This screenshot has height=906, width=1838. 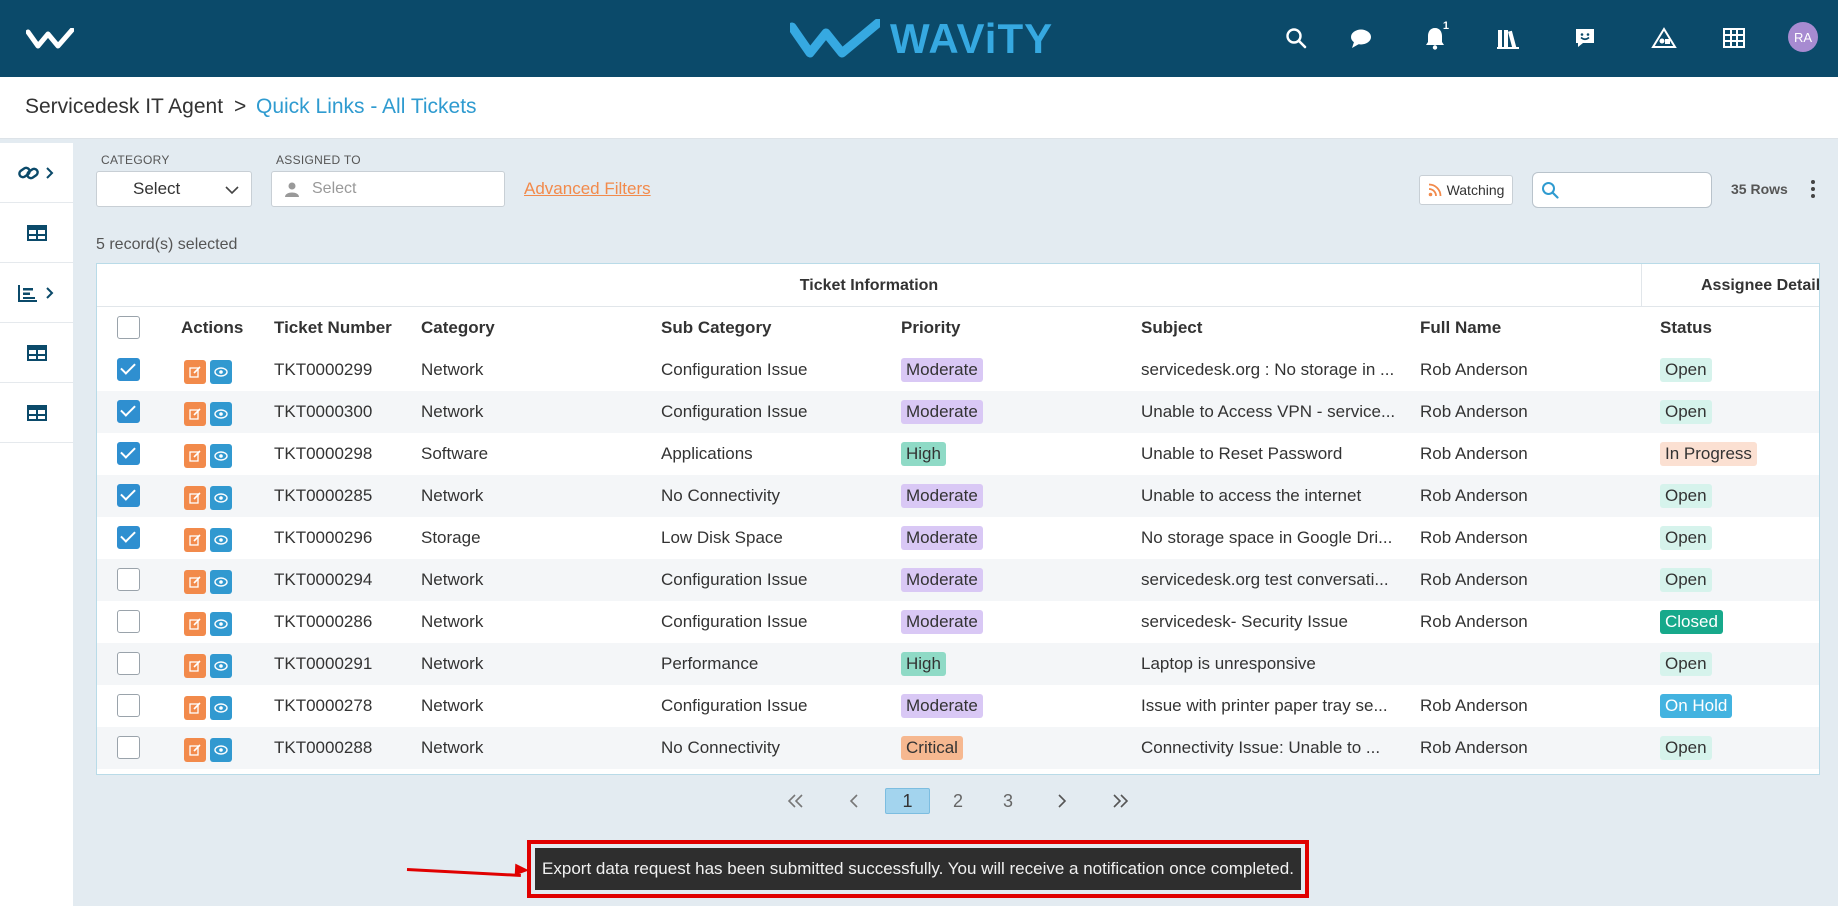 I want to click on top-navigation-bar: WAViTY 1 RA, so click(x=919, y=38).